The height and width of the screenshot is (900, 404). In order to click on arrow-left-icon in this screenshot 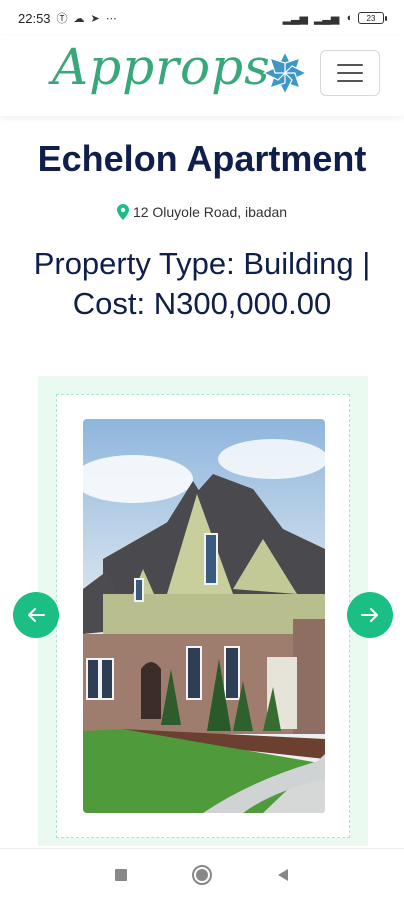, I will do `click(36, 615)`.